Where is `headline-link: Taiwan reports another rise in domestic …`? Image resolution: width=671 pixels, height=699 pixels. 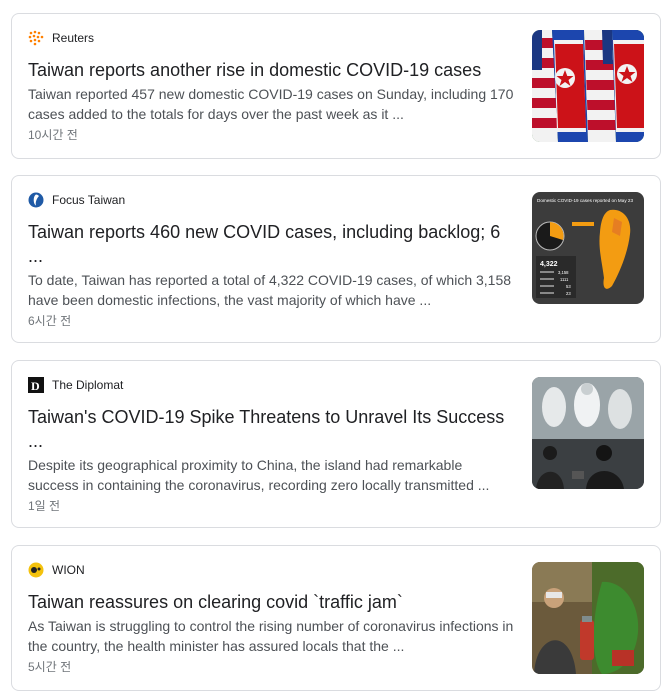
headline-link: Taiwan reports another rise in domestic … is located at coordinates (272, 70).